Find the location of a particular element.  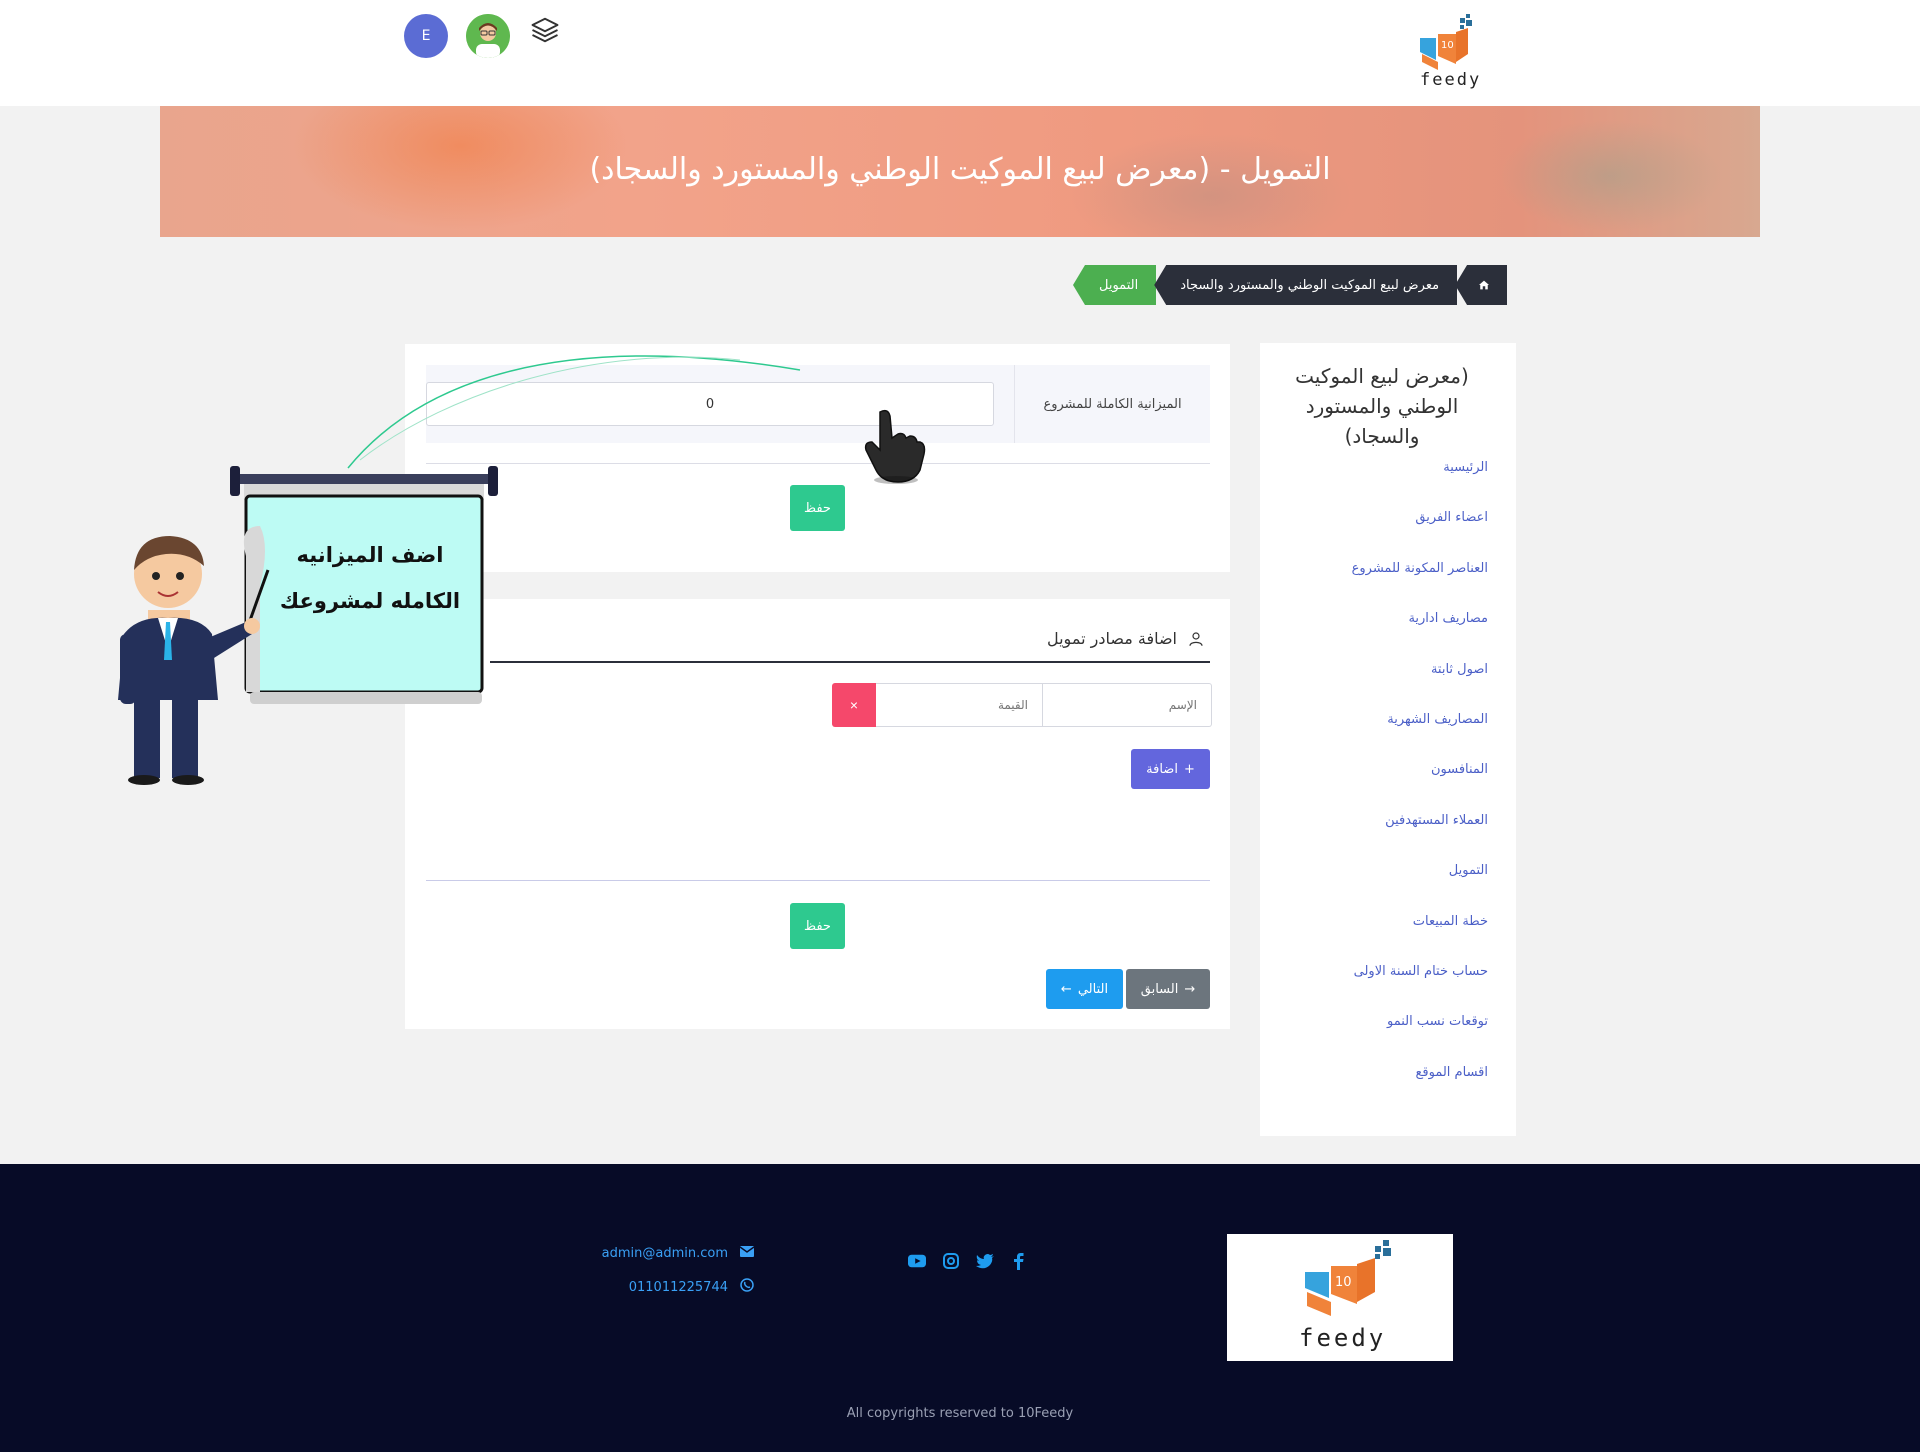

sidebar-item-components: العناصر المكونة للمشروع is located at coordinates (1378, 586).